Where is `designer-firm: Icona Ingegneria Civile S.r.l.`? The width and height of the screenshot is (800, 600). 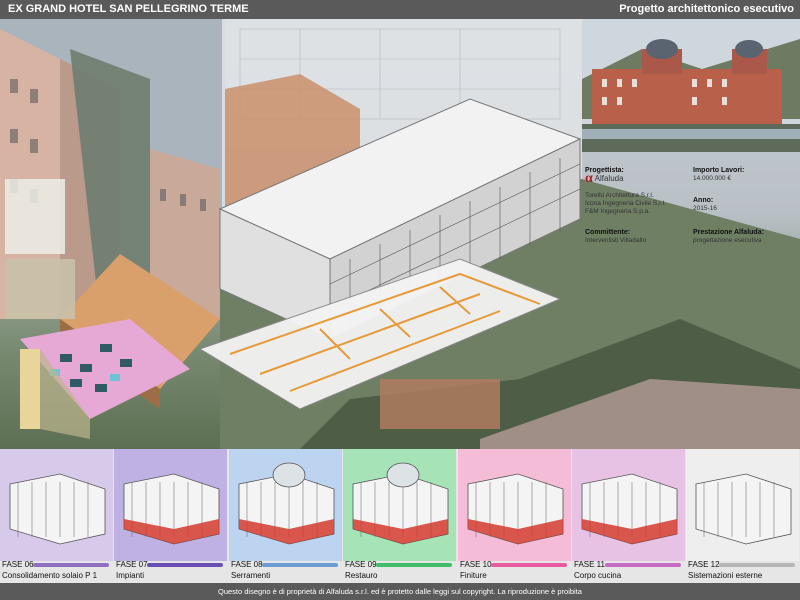 designer-firm: Icona Ingegneria Civile S.r.l. is located at coordinates (625, 203).